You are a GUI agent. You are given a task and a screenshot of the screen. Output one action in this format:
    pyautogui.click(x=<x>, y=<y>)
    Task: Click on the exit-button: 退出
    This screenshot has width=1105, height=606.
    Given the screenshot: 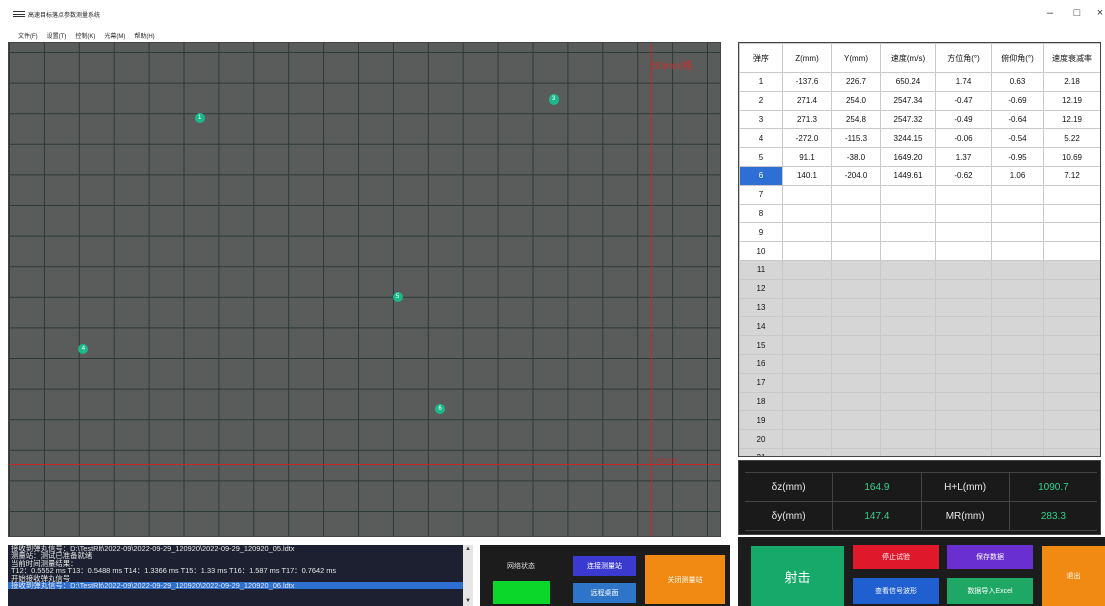 What is the action you would take?
    pyautogui.click(x=1073, y=576)
    